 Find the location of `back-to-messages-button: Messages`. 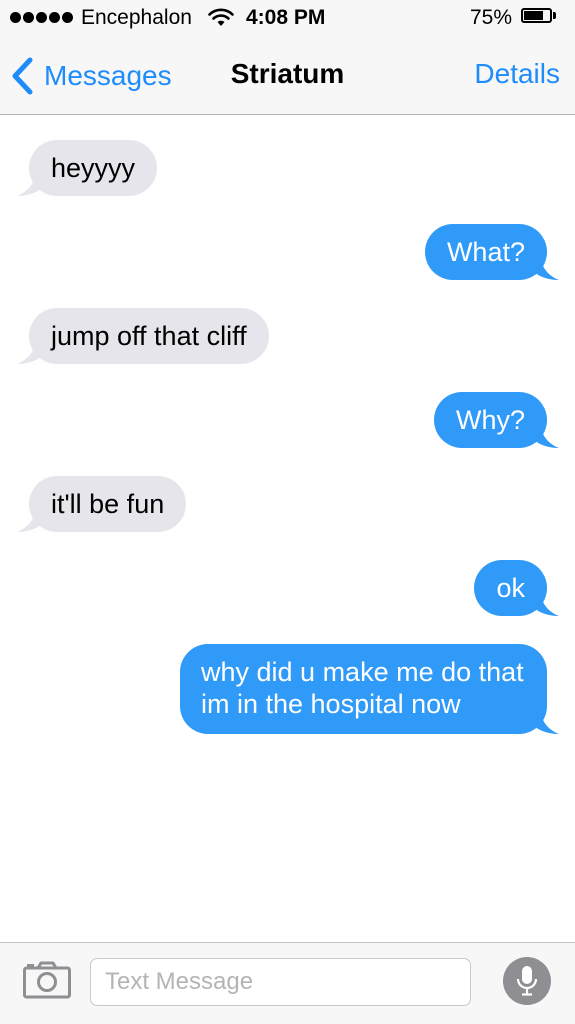

back-to-messages-button: Messages is located at coordinates (91, 76).